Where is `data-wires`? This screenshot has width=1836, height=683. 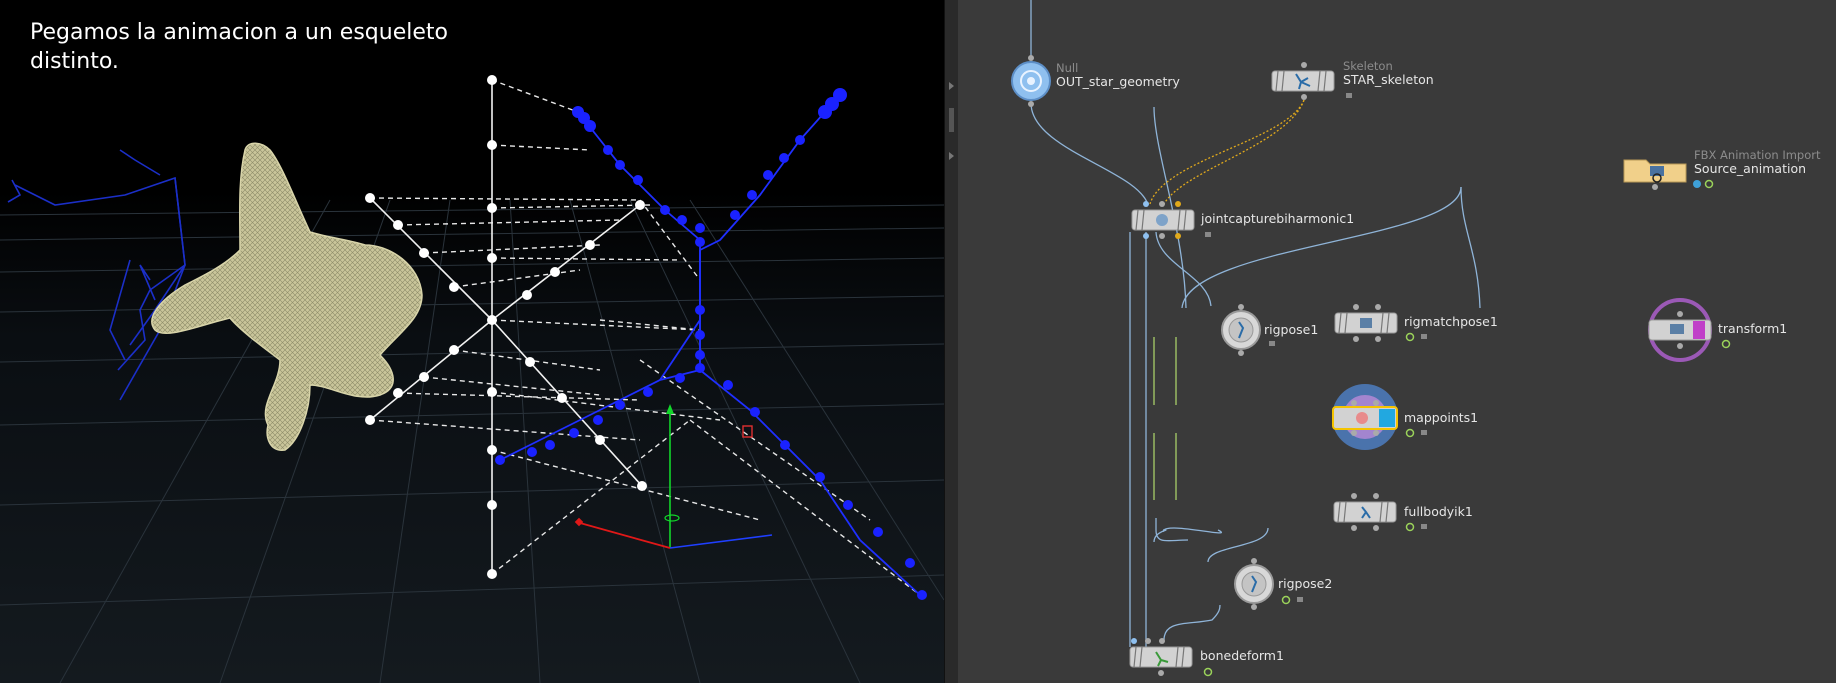 data-wires is located at coordinates (1165, 418).